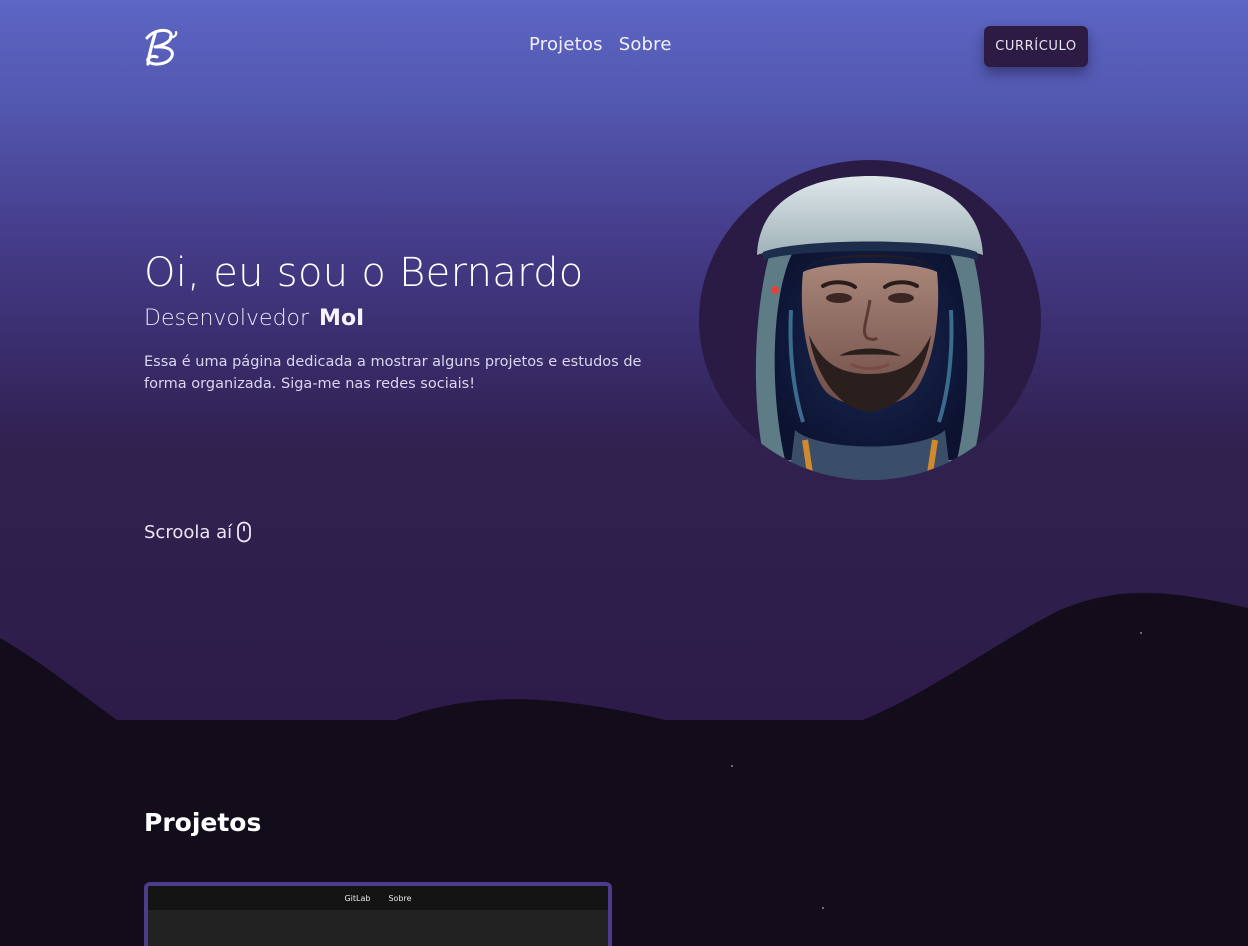 The image size is (1248, 946). Describe the element at coordinates (1036, 46) in the screenshot. I see `curriculo-button: CURRÍCULO` at that location.